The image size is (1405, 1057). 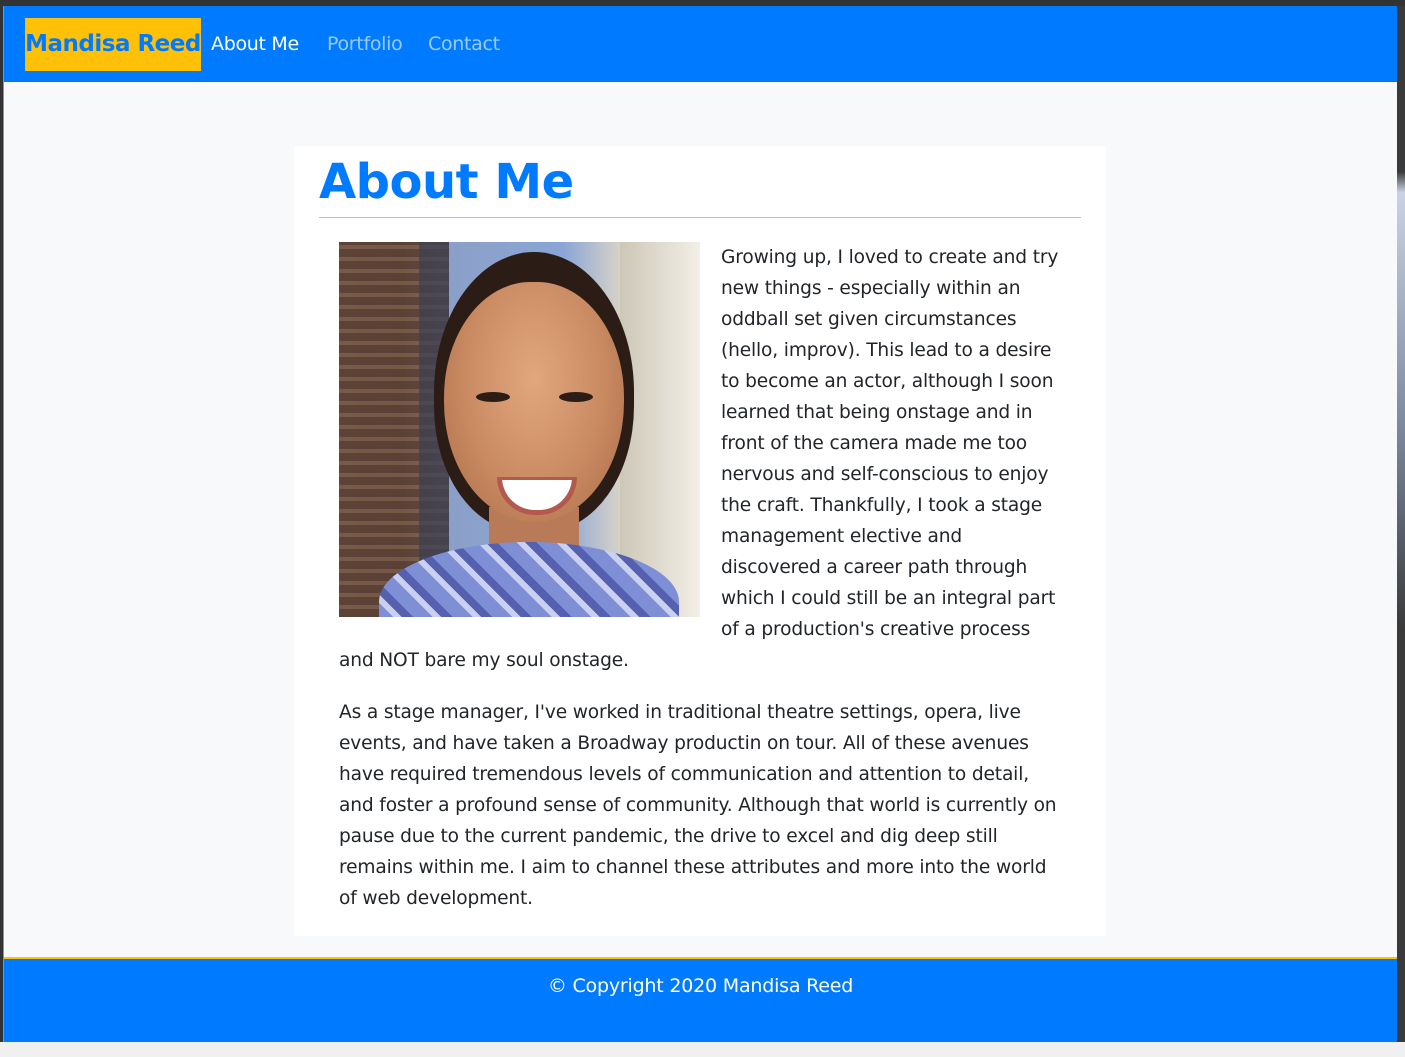 What do you see at coordinates (113, 44) in the screenshot?
I see `brand-link: Mandisa Reed` at bounding box center [113, 44].